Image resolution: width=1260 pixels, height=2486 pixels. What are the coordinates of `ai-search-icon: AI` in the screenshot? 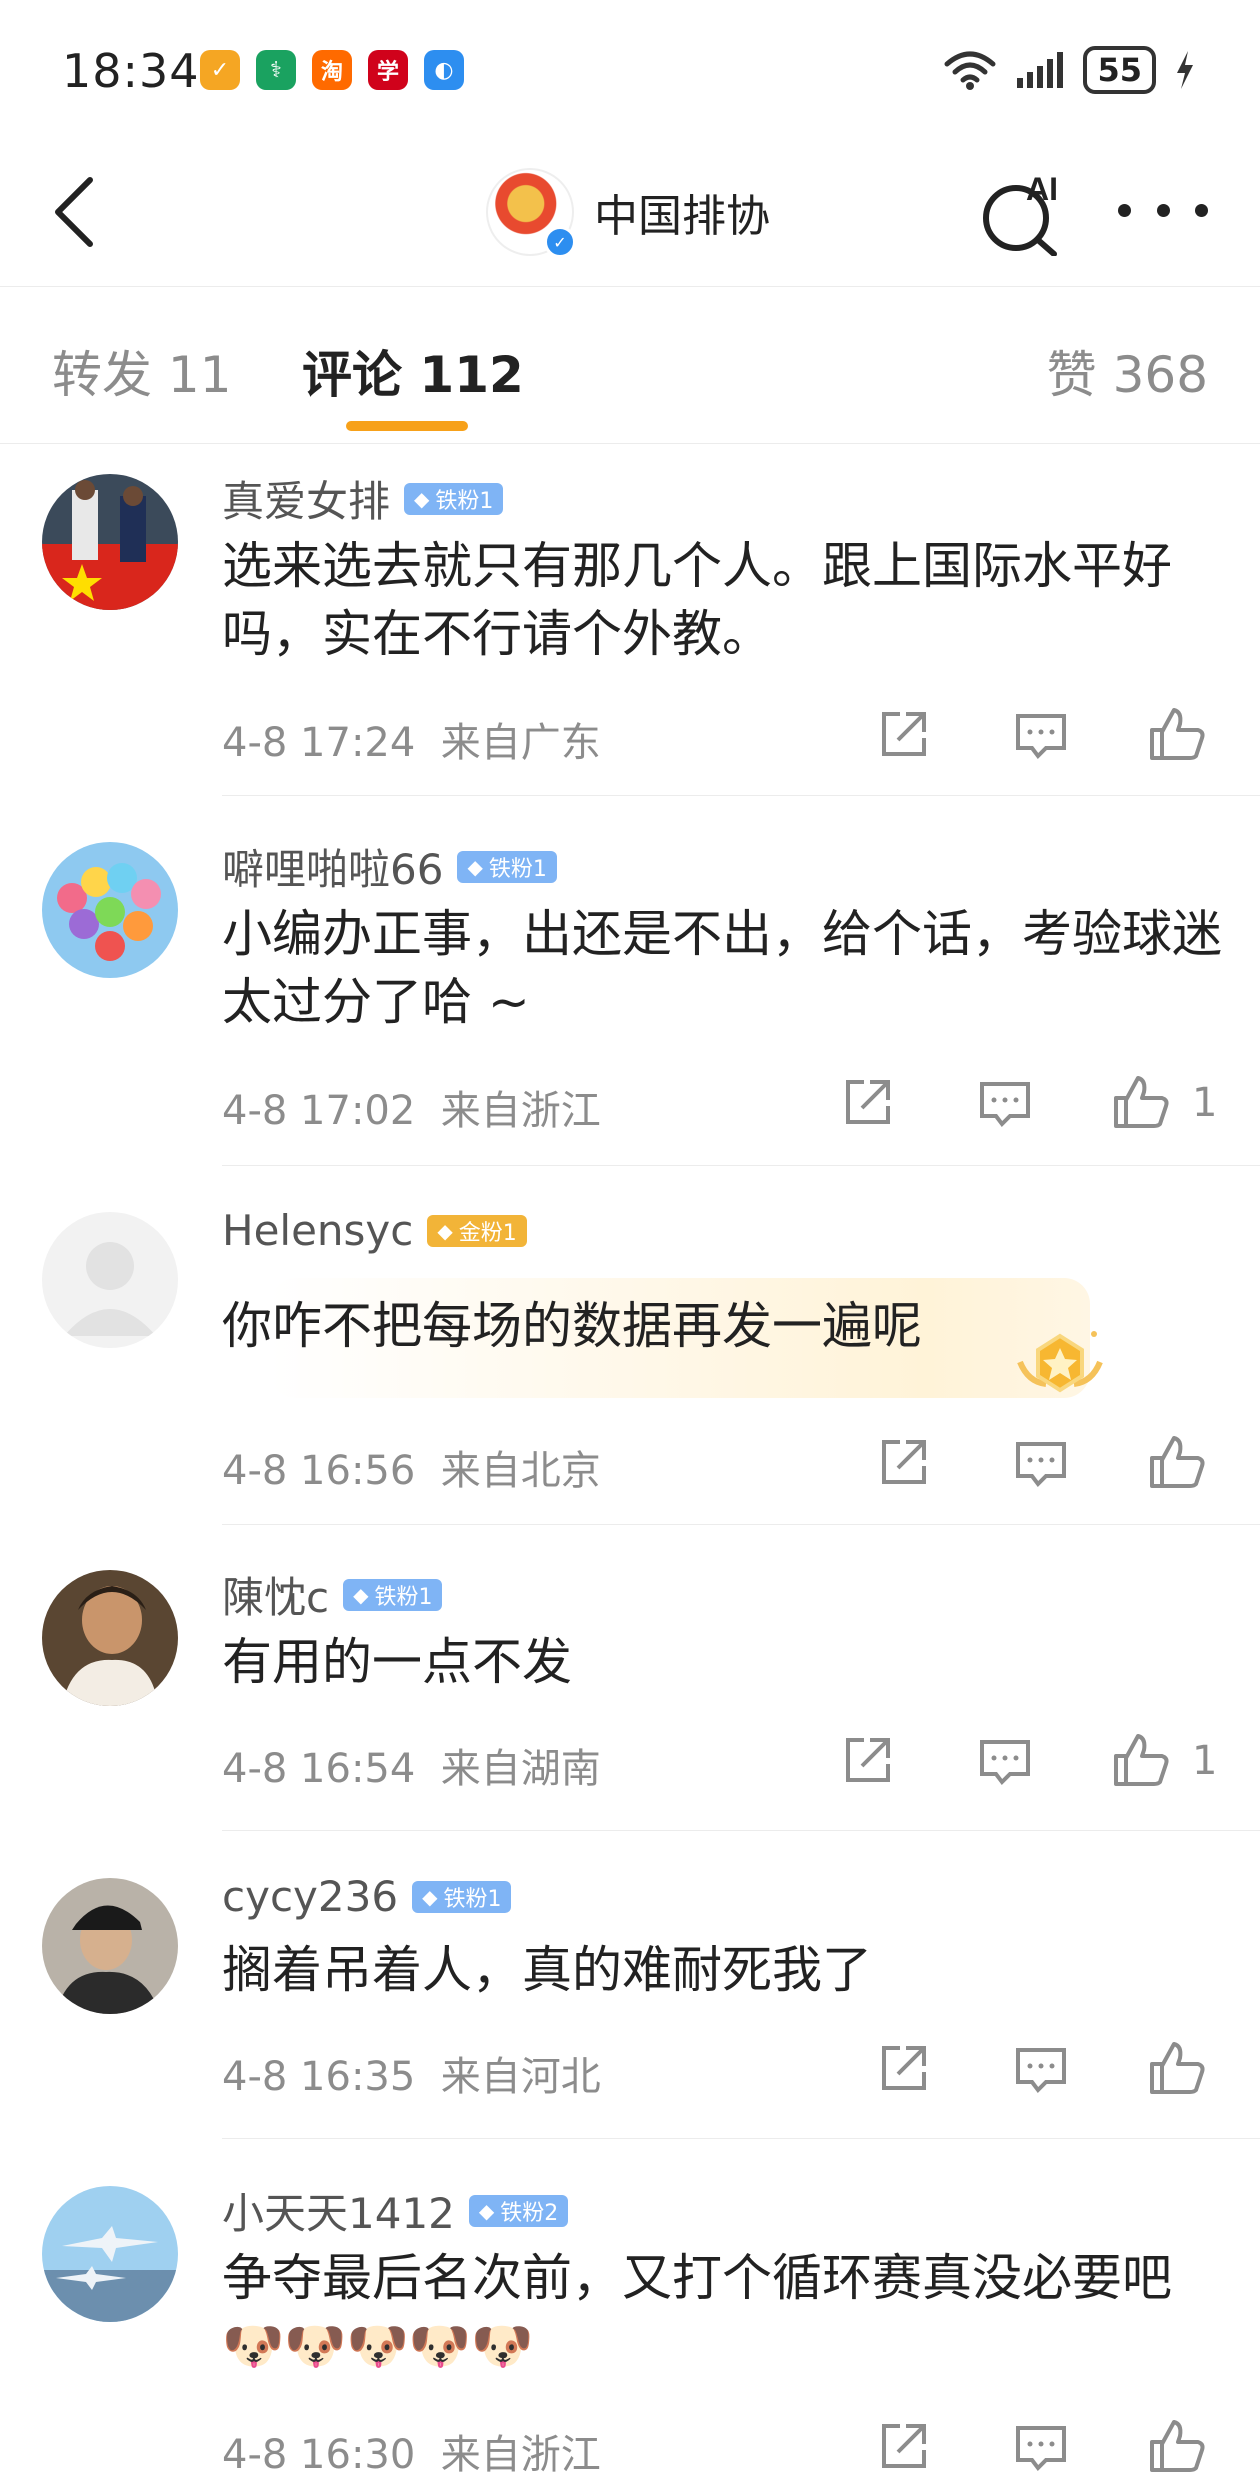 It's located at (1026, 211).